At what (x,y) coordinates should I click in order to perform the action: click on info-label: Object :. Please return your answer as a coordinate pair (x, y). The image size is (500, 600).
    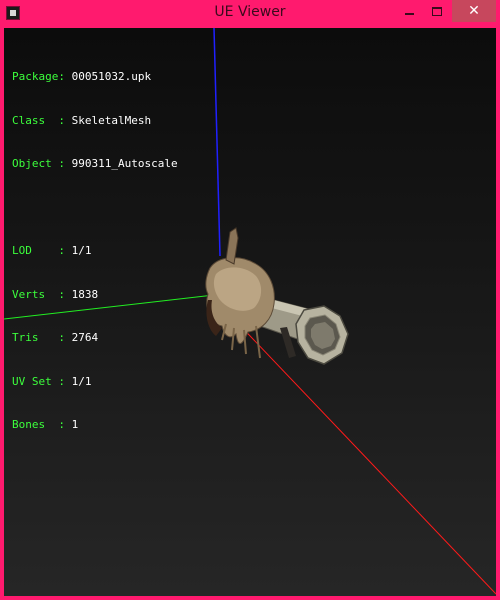
    Looking at the image, I should click on (38, 163).